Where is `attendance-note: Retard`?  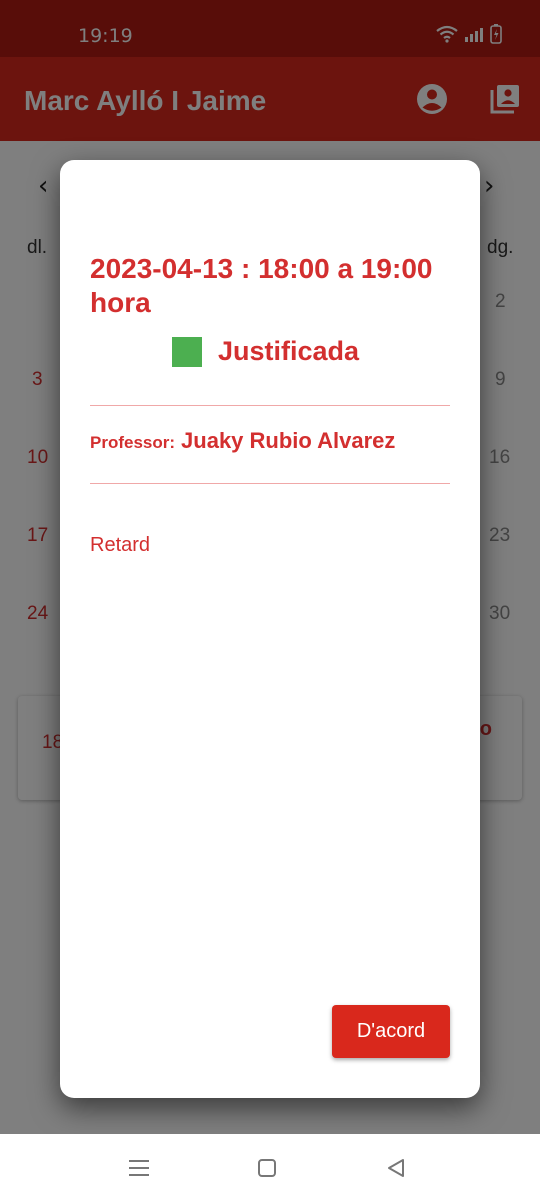 attendance-note: Retard is located at coordinates (120, 545).